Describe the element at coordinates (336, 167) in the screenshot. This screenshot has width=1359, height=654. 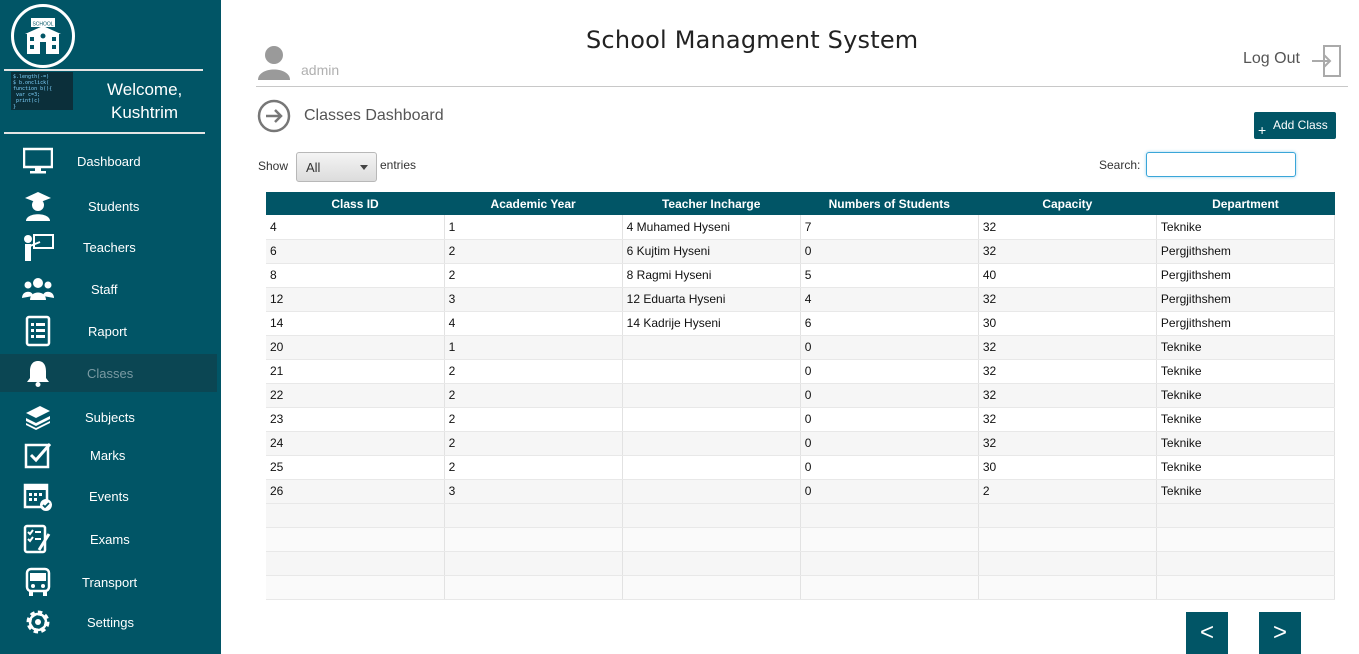
I see `entries-select: All` at that location.